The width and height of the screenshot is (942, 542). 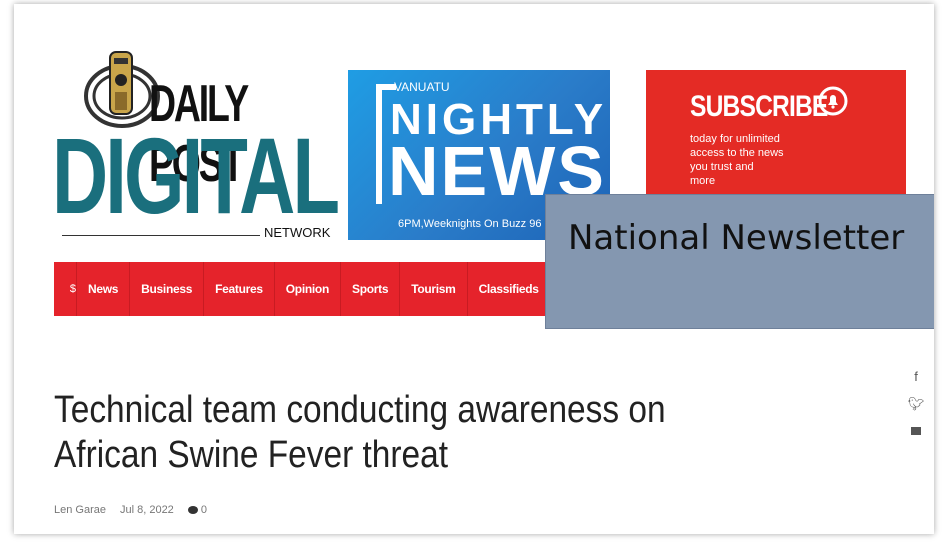 I want to click on article-date: Jul 8, 2022, so click(x=146, y=510).